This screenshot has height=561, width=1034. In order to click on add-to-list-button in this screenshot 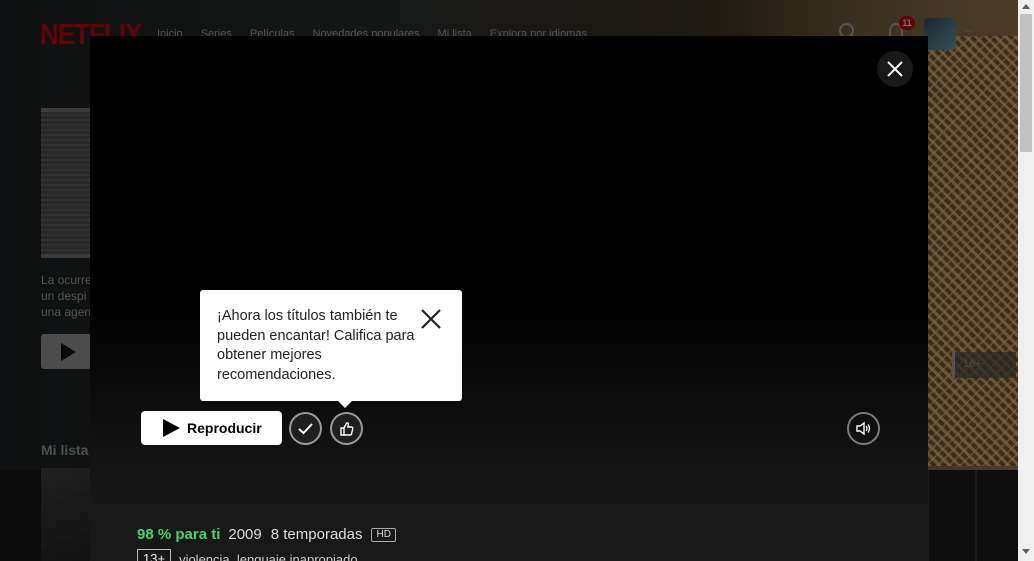, I will do `click(305, 428)`.